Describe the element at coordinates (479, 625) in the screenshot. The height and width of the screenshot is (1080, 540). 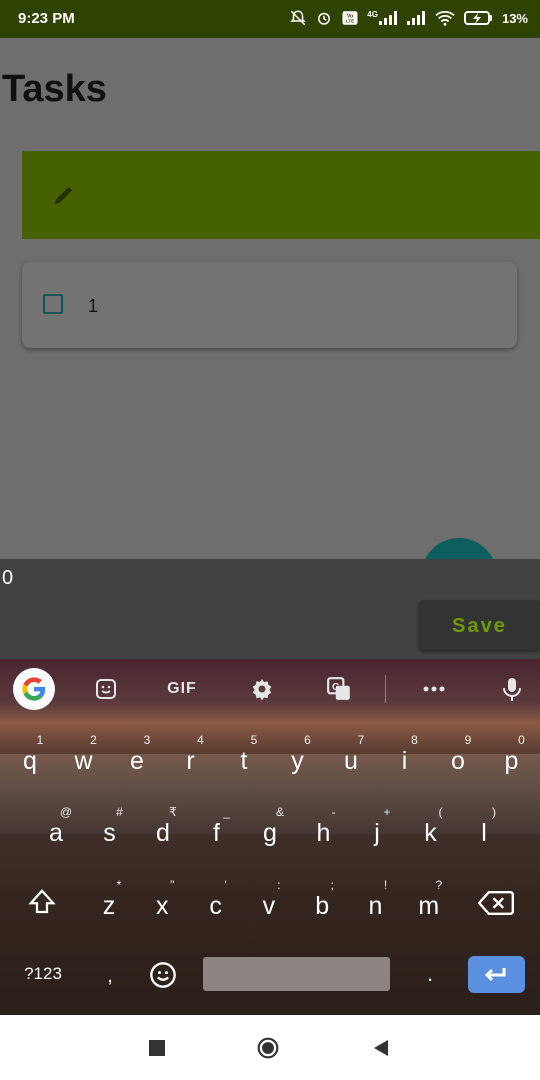
I see `save-button: Save` at that location.